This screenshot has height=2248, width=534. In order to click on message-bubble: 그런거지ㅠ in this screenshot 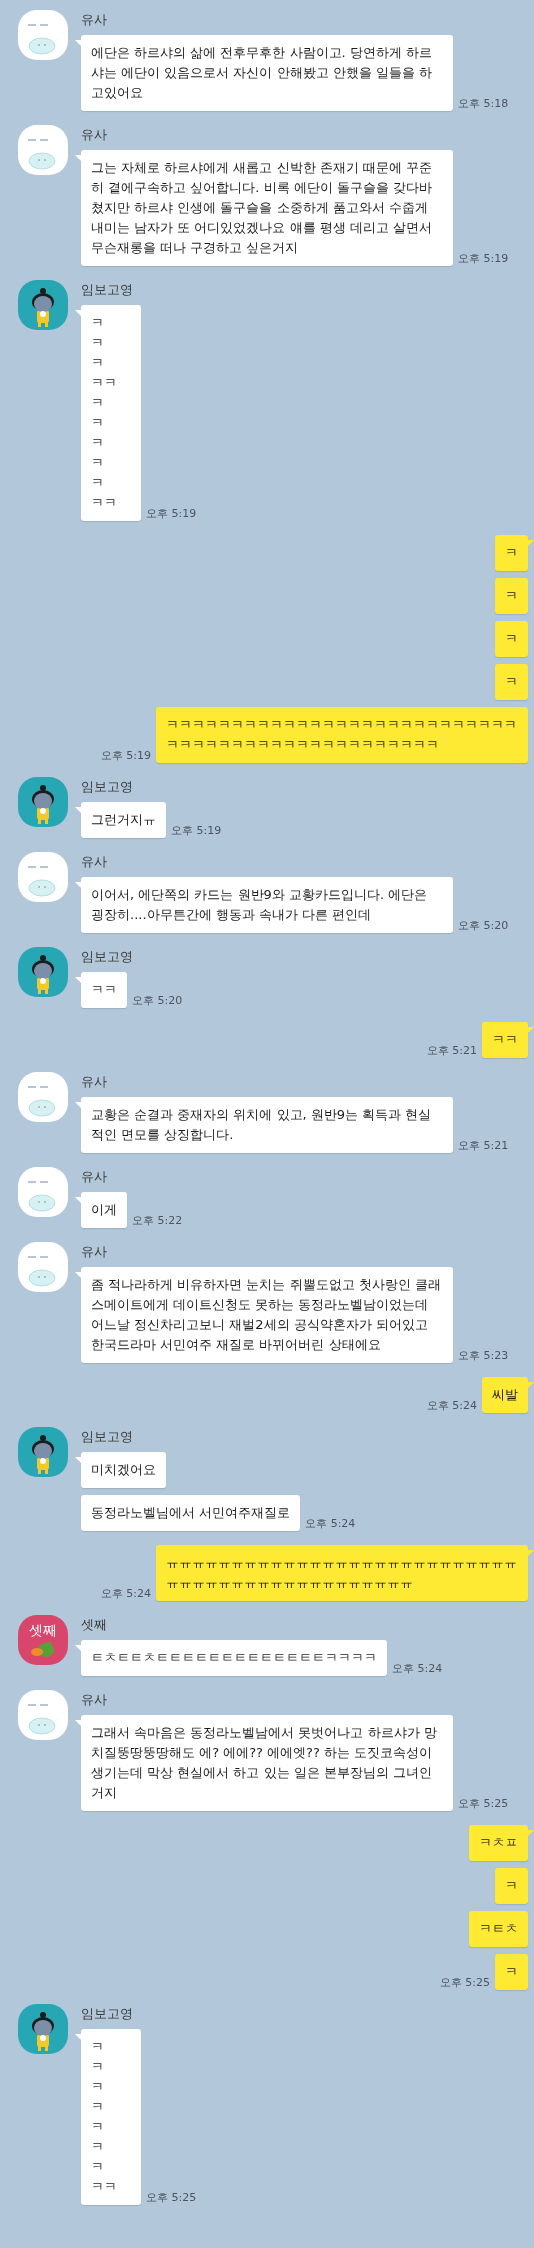, I will do `click(123, 820)`.